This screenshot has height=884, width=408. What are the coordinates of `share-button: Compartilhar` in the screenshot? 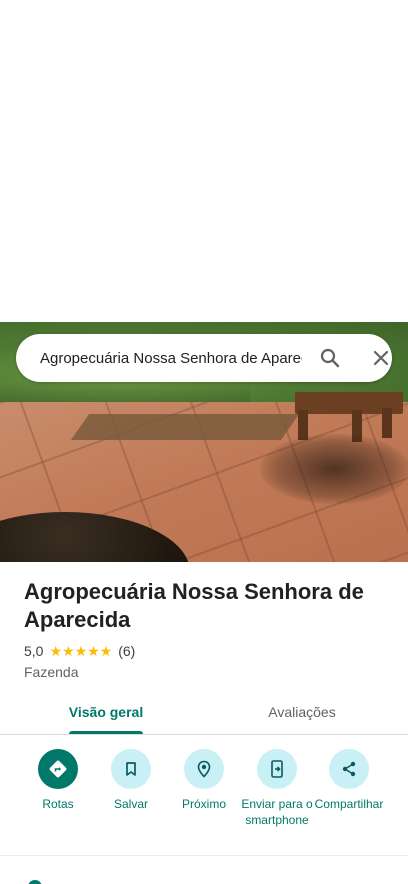 It's located at (349, 780).